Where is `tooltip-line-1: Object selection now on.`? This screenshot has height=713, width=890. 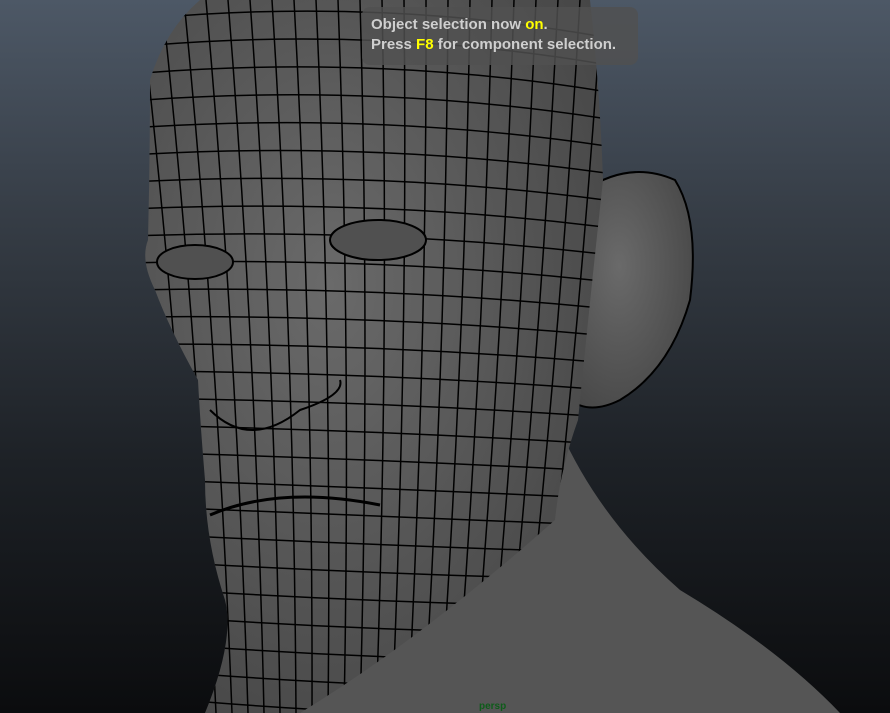 tooltip-line-1: Object selection now on. is located at coordinates (504, 25).